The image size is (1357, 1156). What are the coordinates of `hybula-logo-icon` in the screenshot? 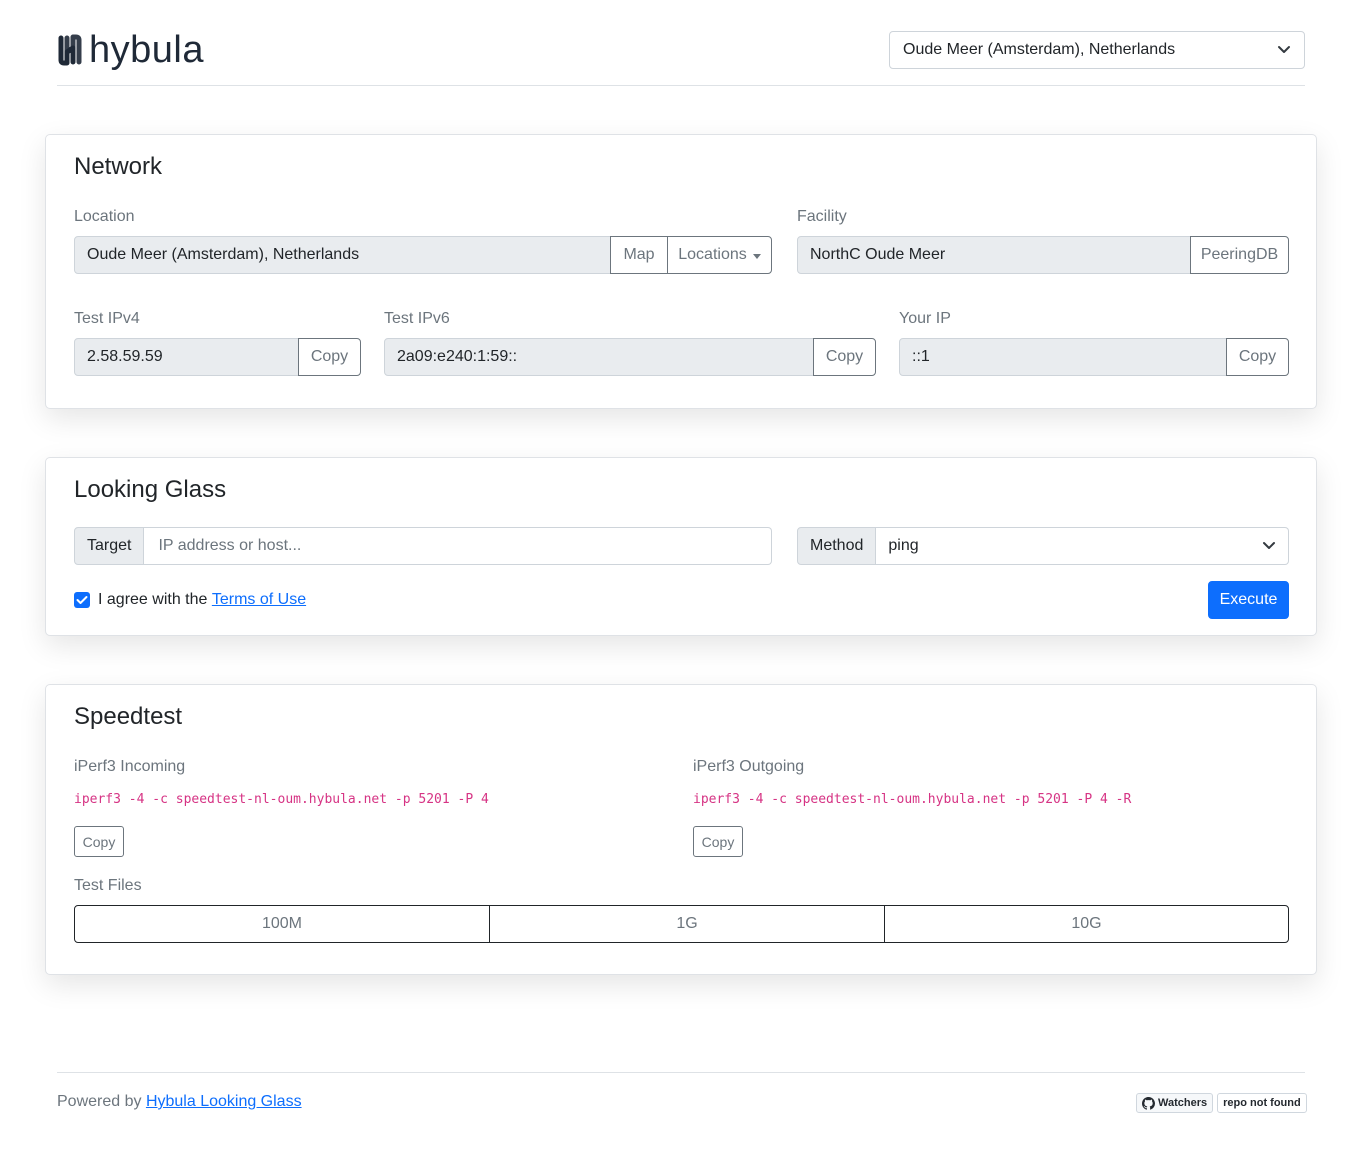 It's located at (70, 50).